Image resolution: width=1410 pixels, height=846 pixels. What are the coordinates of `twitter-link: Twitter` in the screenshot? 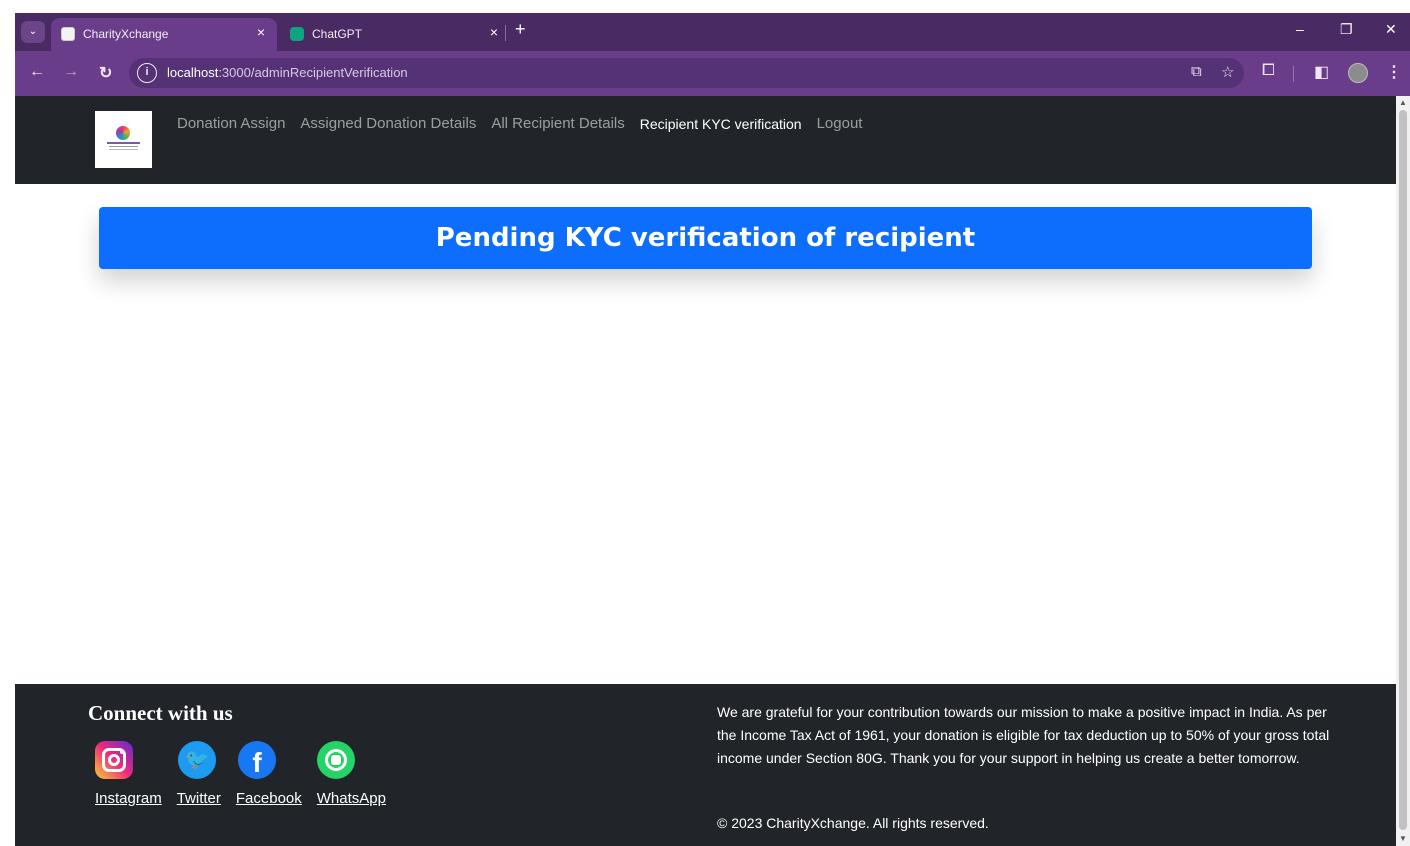 It's located at (199, 798).